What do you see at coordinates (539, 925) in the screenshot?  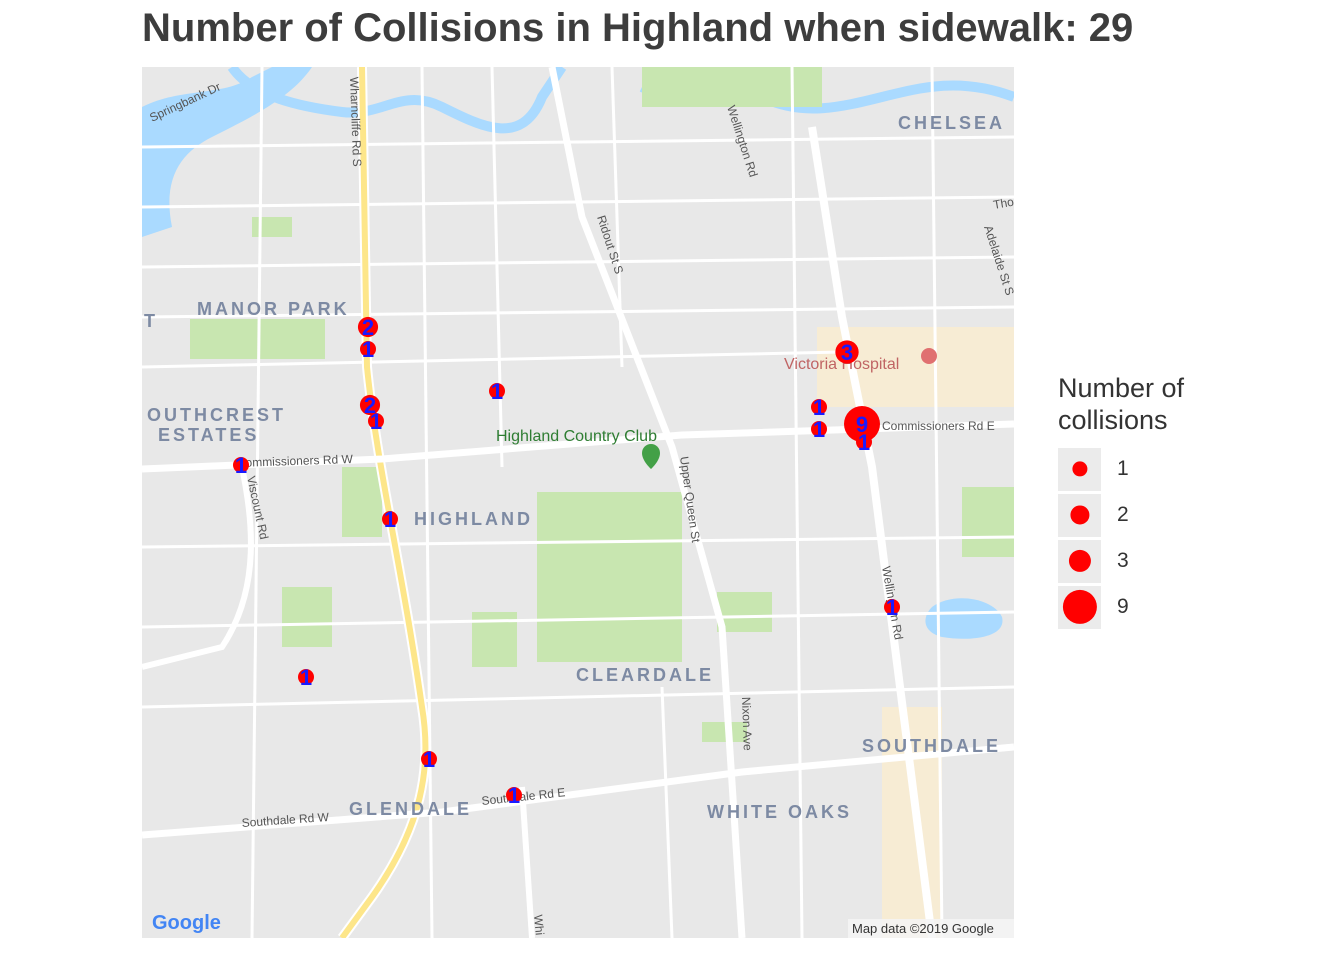 I see `road-whi: Whi` at bounding box center [539, 925].